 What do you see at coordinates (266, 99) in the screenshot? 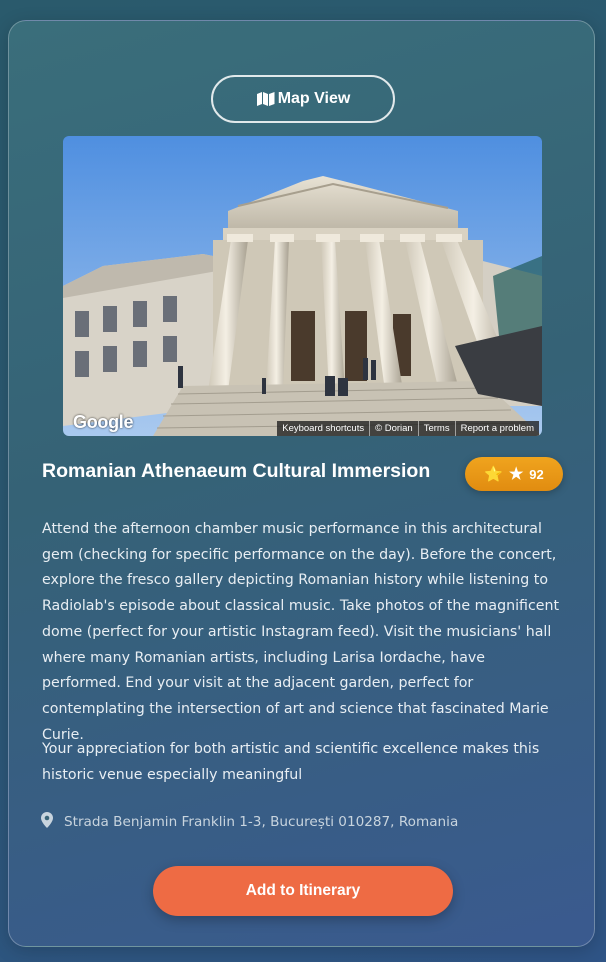
I see `map-icon` at bounding box center [266, 99].